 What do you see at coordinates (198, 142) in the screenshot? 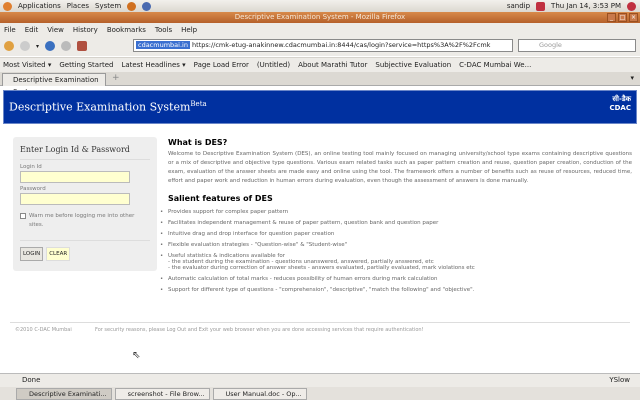
I see `what-is-des-heading: What is DES?` at bounding box center [198, 142].